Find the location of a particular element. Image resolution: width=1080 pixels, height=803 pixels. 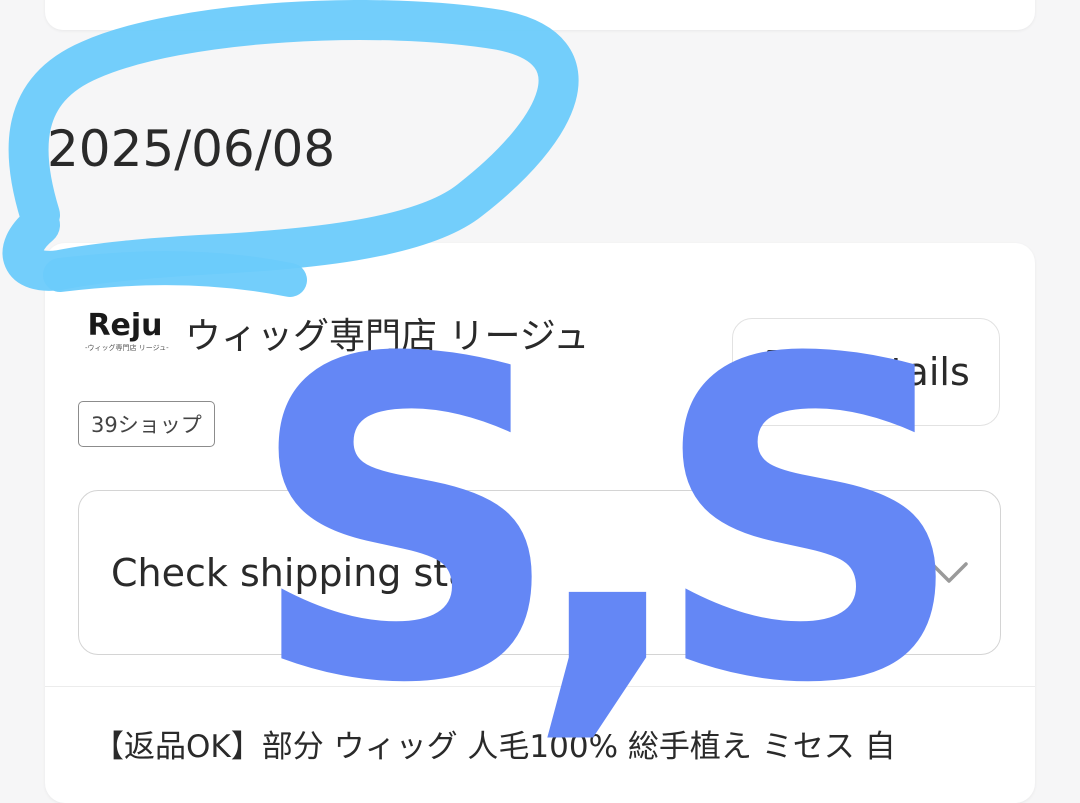

shop-logo: Reju -ウィッグ専門店 リージュ- is located at coordinates (127, 334).